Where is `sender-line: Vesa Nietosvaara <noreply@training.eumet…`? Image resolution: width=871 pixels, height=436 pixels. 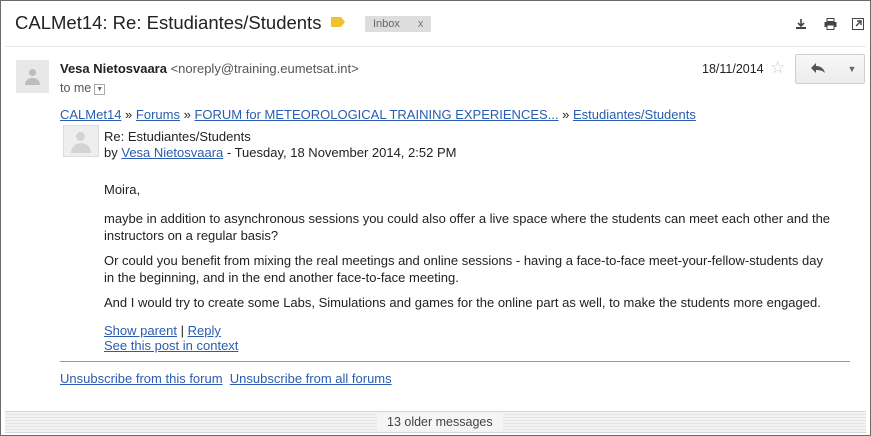 sender-line: Vesa Nietosvaara <noreply@training.eumet… is located at coordinates (209, 68).